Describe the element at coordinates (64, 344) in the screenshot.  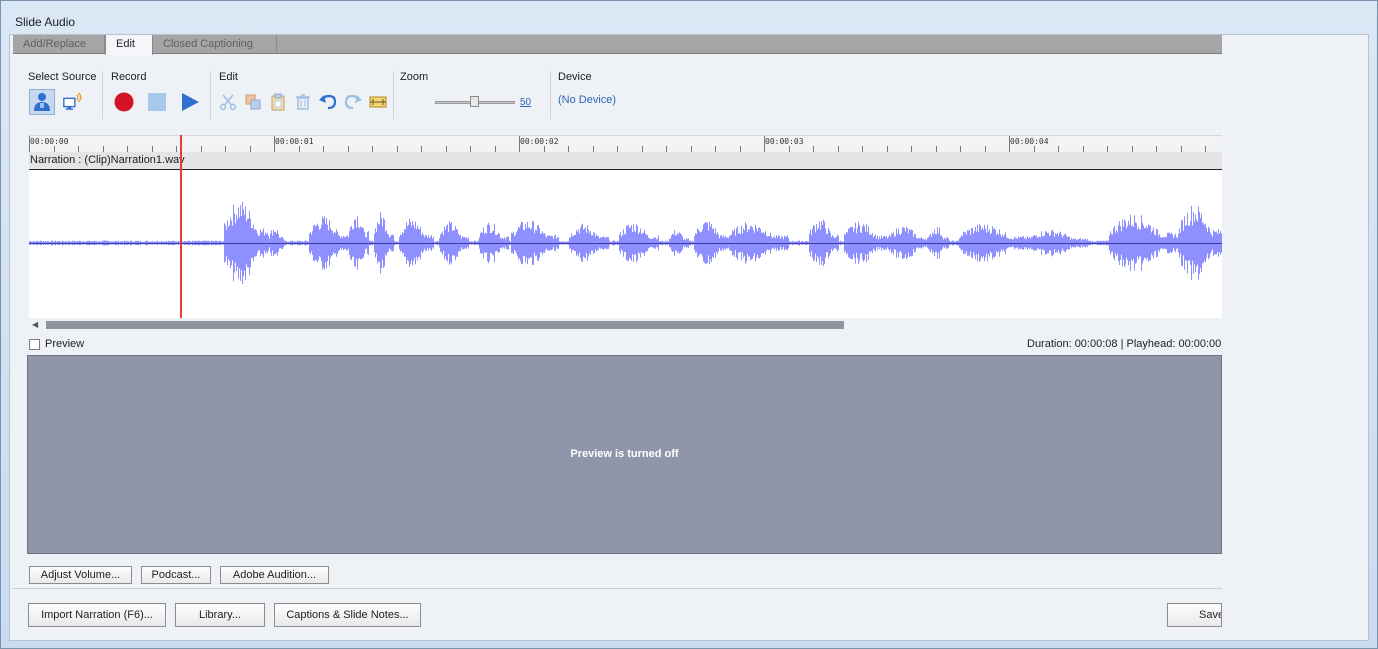
I see `preview-checkbox-label: Preview` at that location.